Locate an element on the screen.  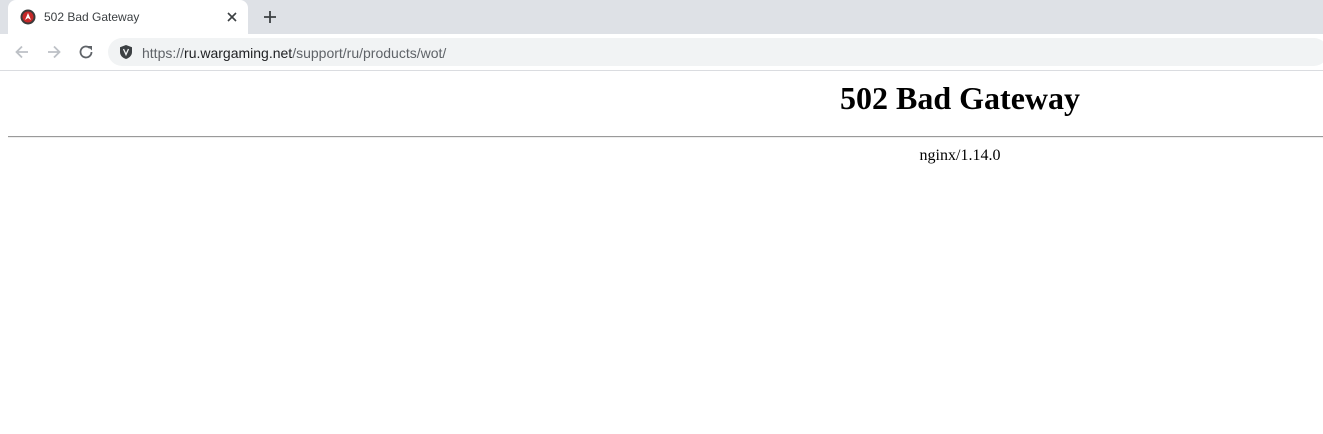
forward-arrow-icon is located at coordinates (54, 52).